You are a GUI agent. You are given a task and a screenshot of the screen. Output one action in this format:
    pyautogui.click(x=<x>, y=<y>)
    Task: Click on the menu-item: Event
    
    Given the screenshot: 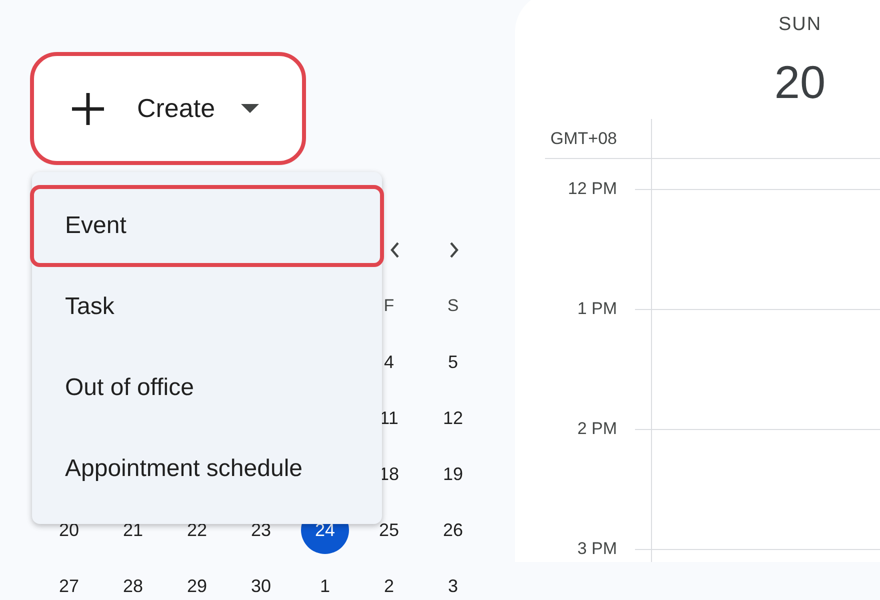 What is the action you would take?
    pyautogui.click(x=207, y=226)
    